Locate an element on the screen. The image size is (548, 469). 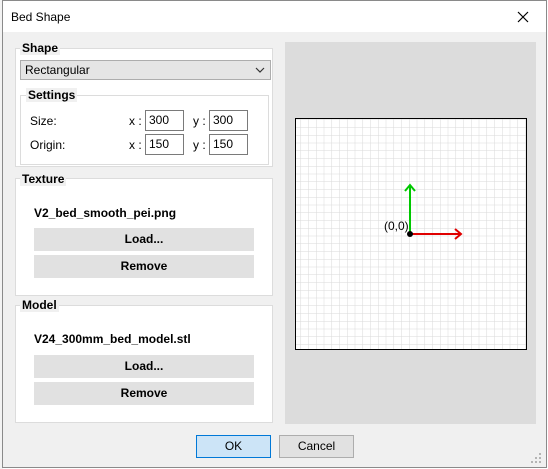
origin-x-input: 150 is located at coordinates (164, 144).